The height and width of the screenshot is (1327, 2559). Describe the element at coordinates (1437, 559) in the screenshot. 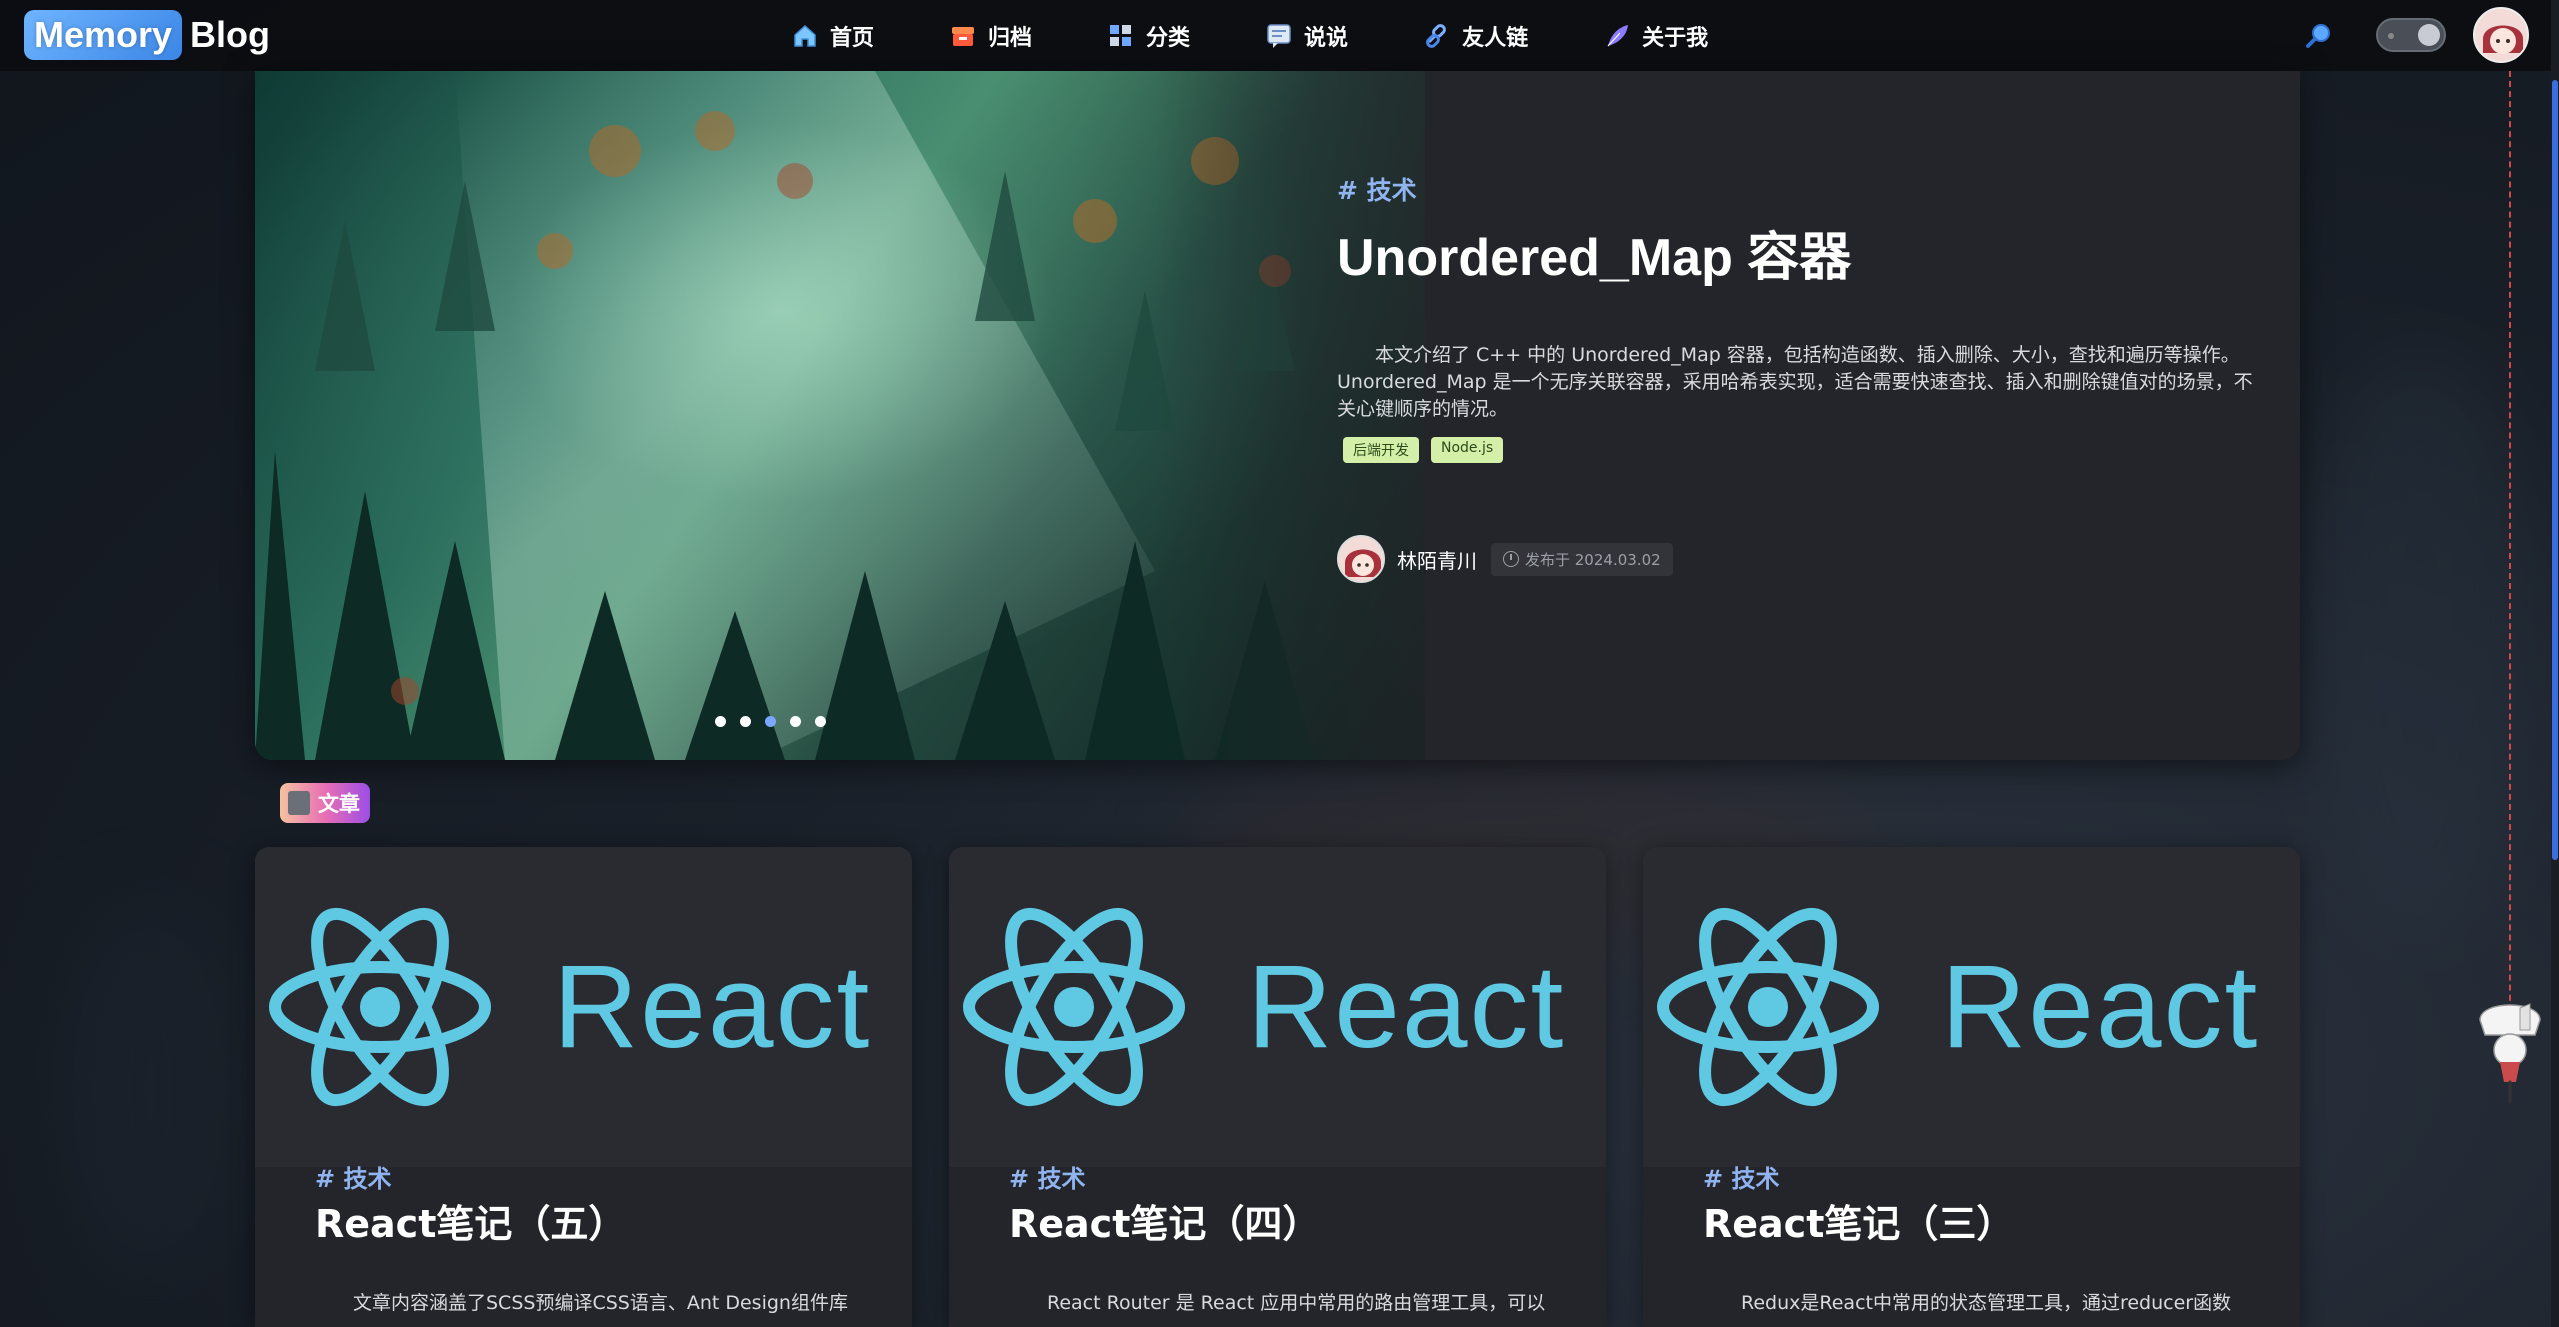

I see `author-name: 林陌青川` at that location.